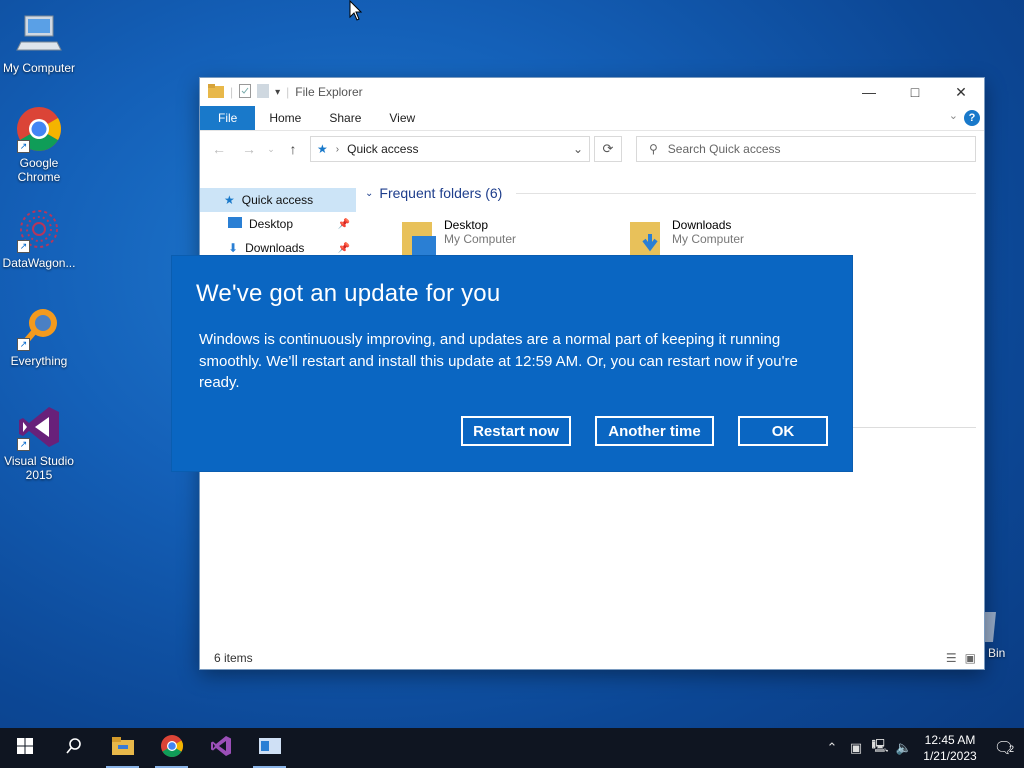  Describe the element at coordinates (249, 149) in the screenshot. I see `forward-arrow-icon: →` at that location.